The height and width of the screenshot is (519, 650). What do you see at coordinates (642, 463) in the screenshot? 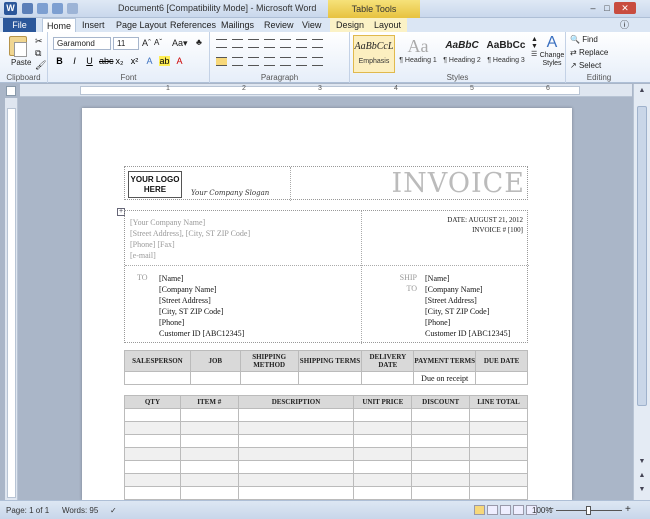
I see `scroll-down-icon: ▼` at bounding box center [642, 463].